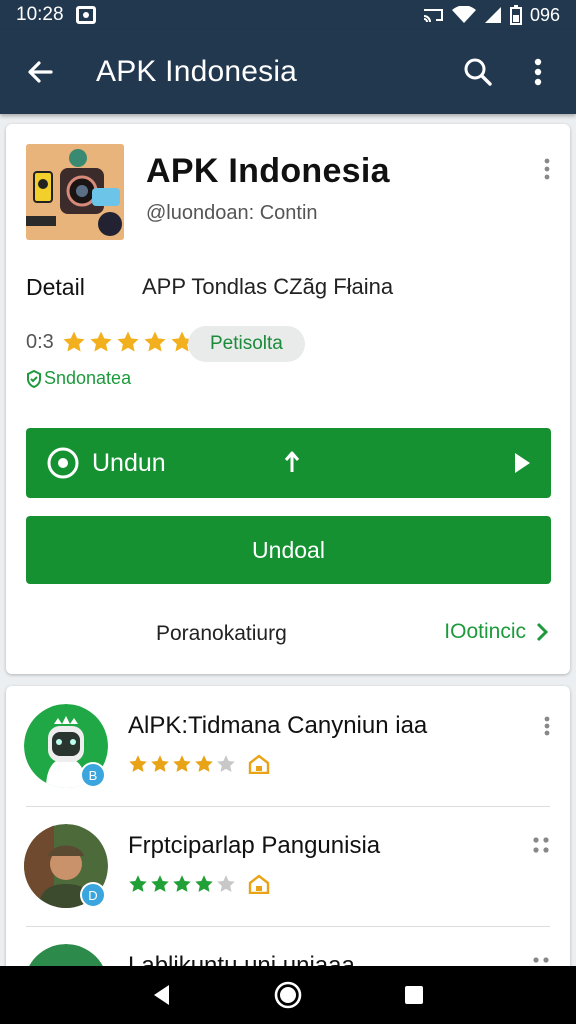 Image resolution: width=576 pixels, height=1024 pixels. Describe the element at coordinates (541, 846) in the screenshot. I see `grid-dots-icon` at that location.